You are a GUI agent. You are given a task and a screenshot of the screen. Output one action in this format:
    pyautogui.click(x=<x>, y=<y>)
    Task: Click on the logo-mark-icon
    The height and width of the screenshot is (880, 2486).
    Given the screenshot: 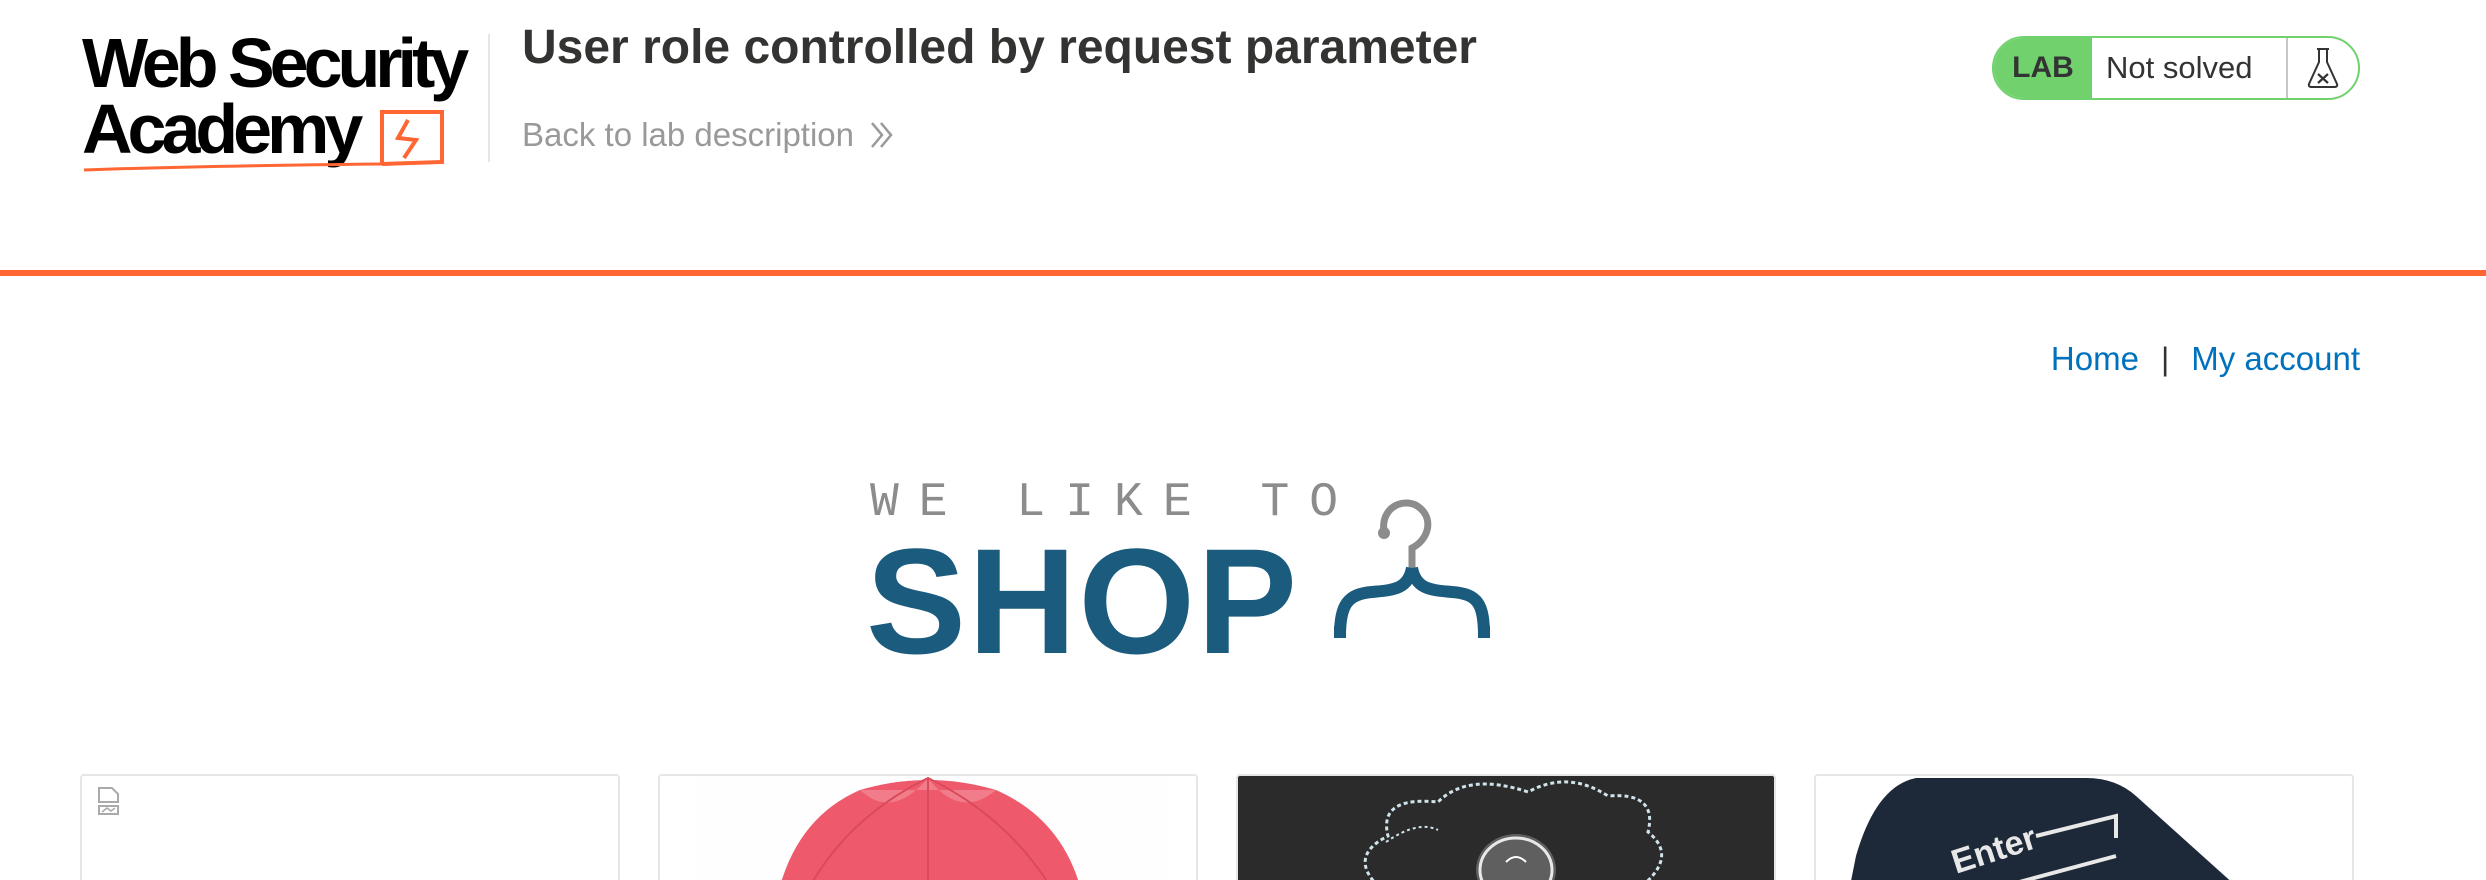 What is the action you would take?
    pyautogui.click(x=263, y=141)
    